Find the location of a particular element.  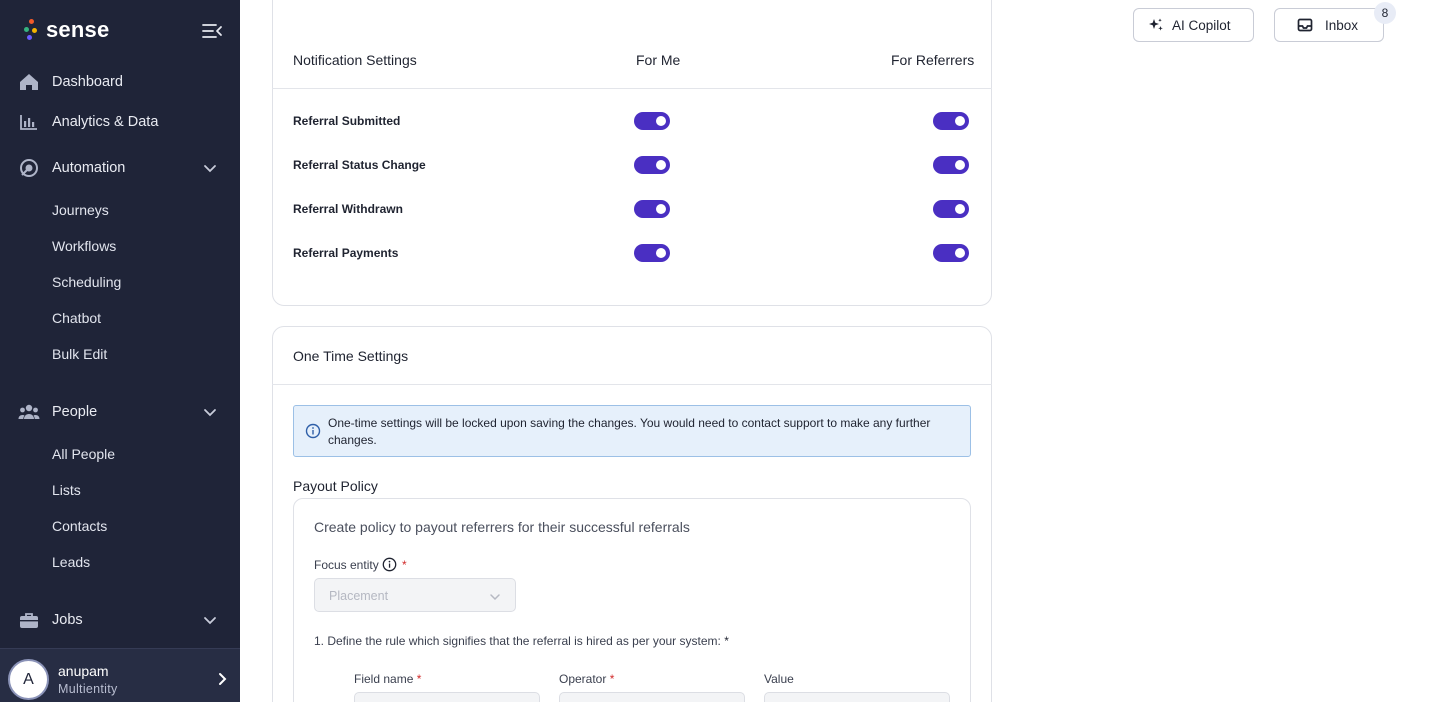

field-name-select is located at coordinates (447, 697).